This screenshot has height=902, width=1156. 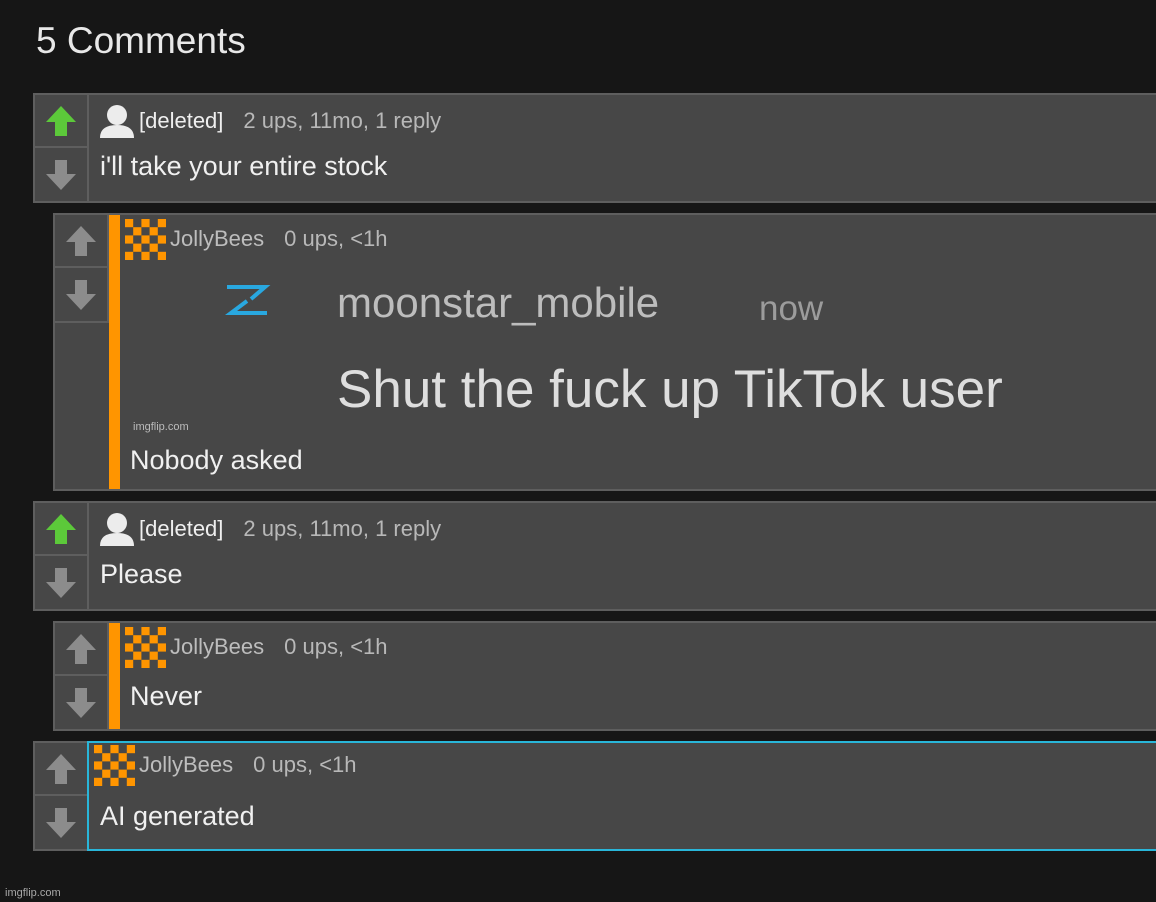 I want to click on comment-card-own: JollyBees 0 ups, <1h AI generated, so click(x=594, y=796).